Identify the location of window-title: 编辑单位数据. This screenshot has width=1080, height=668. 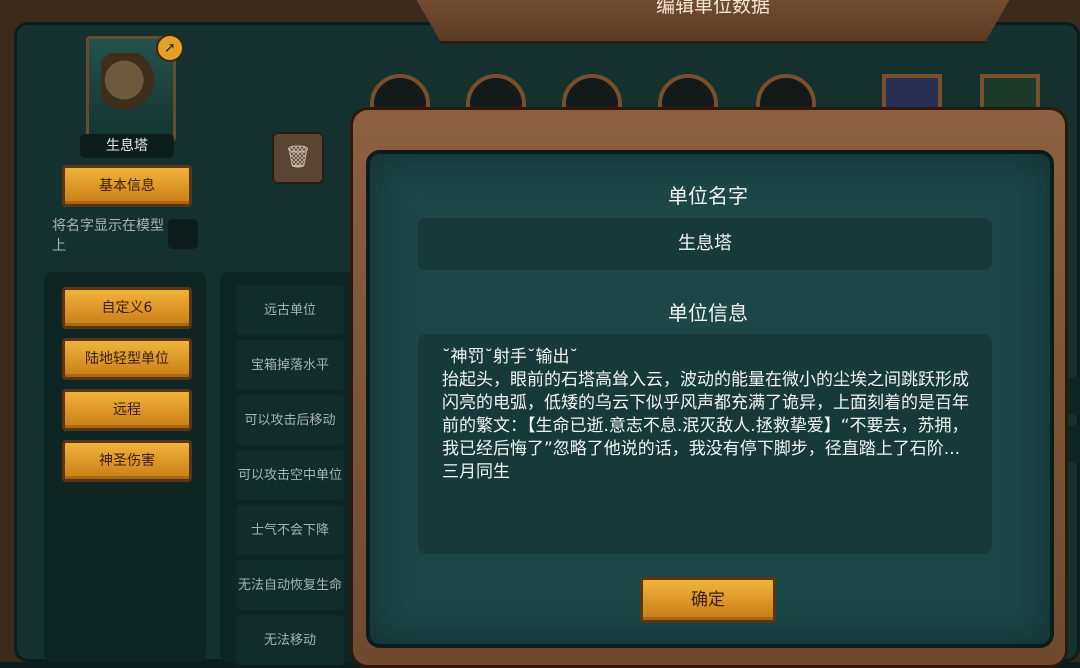
(713, 22).